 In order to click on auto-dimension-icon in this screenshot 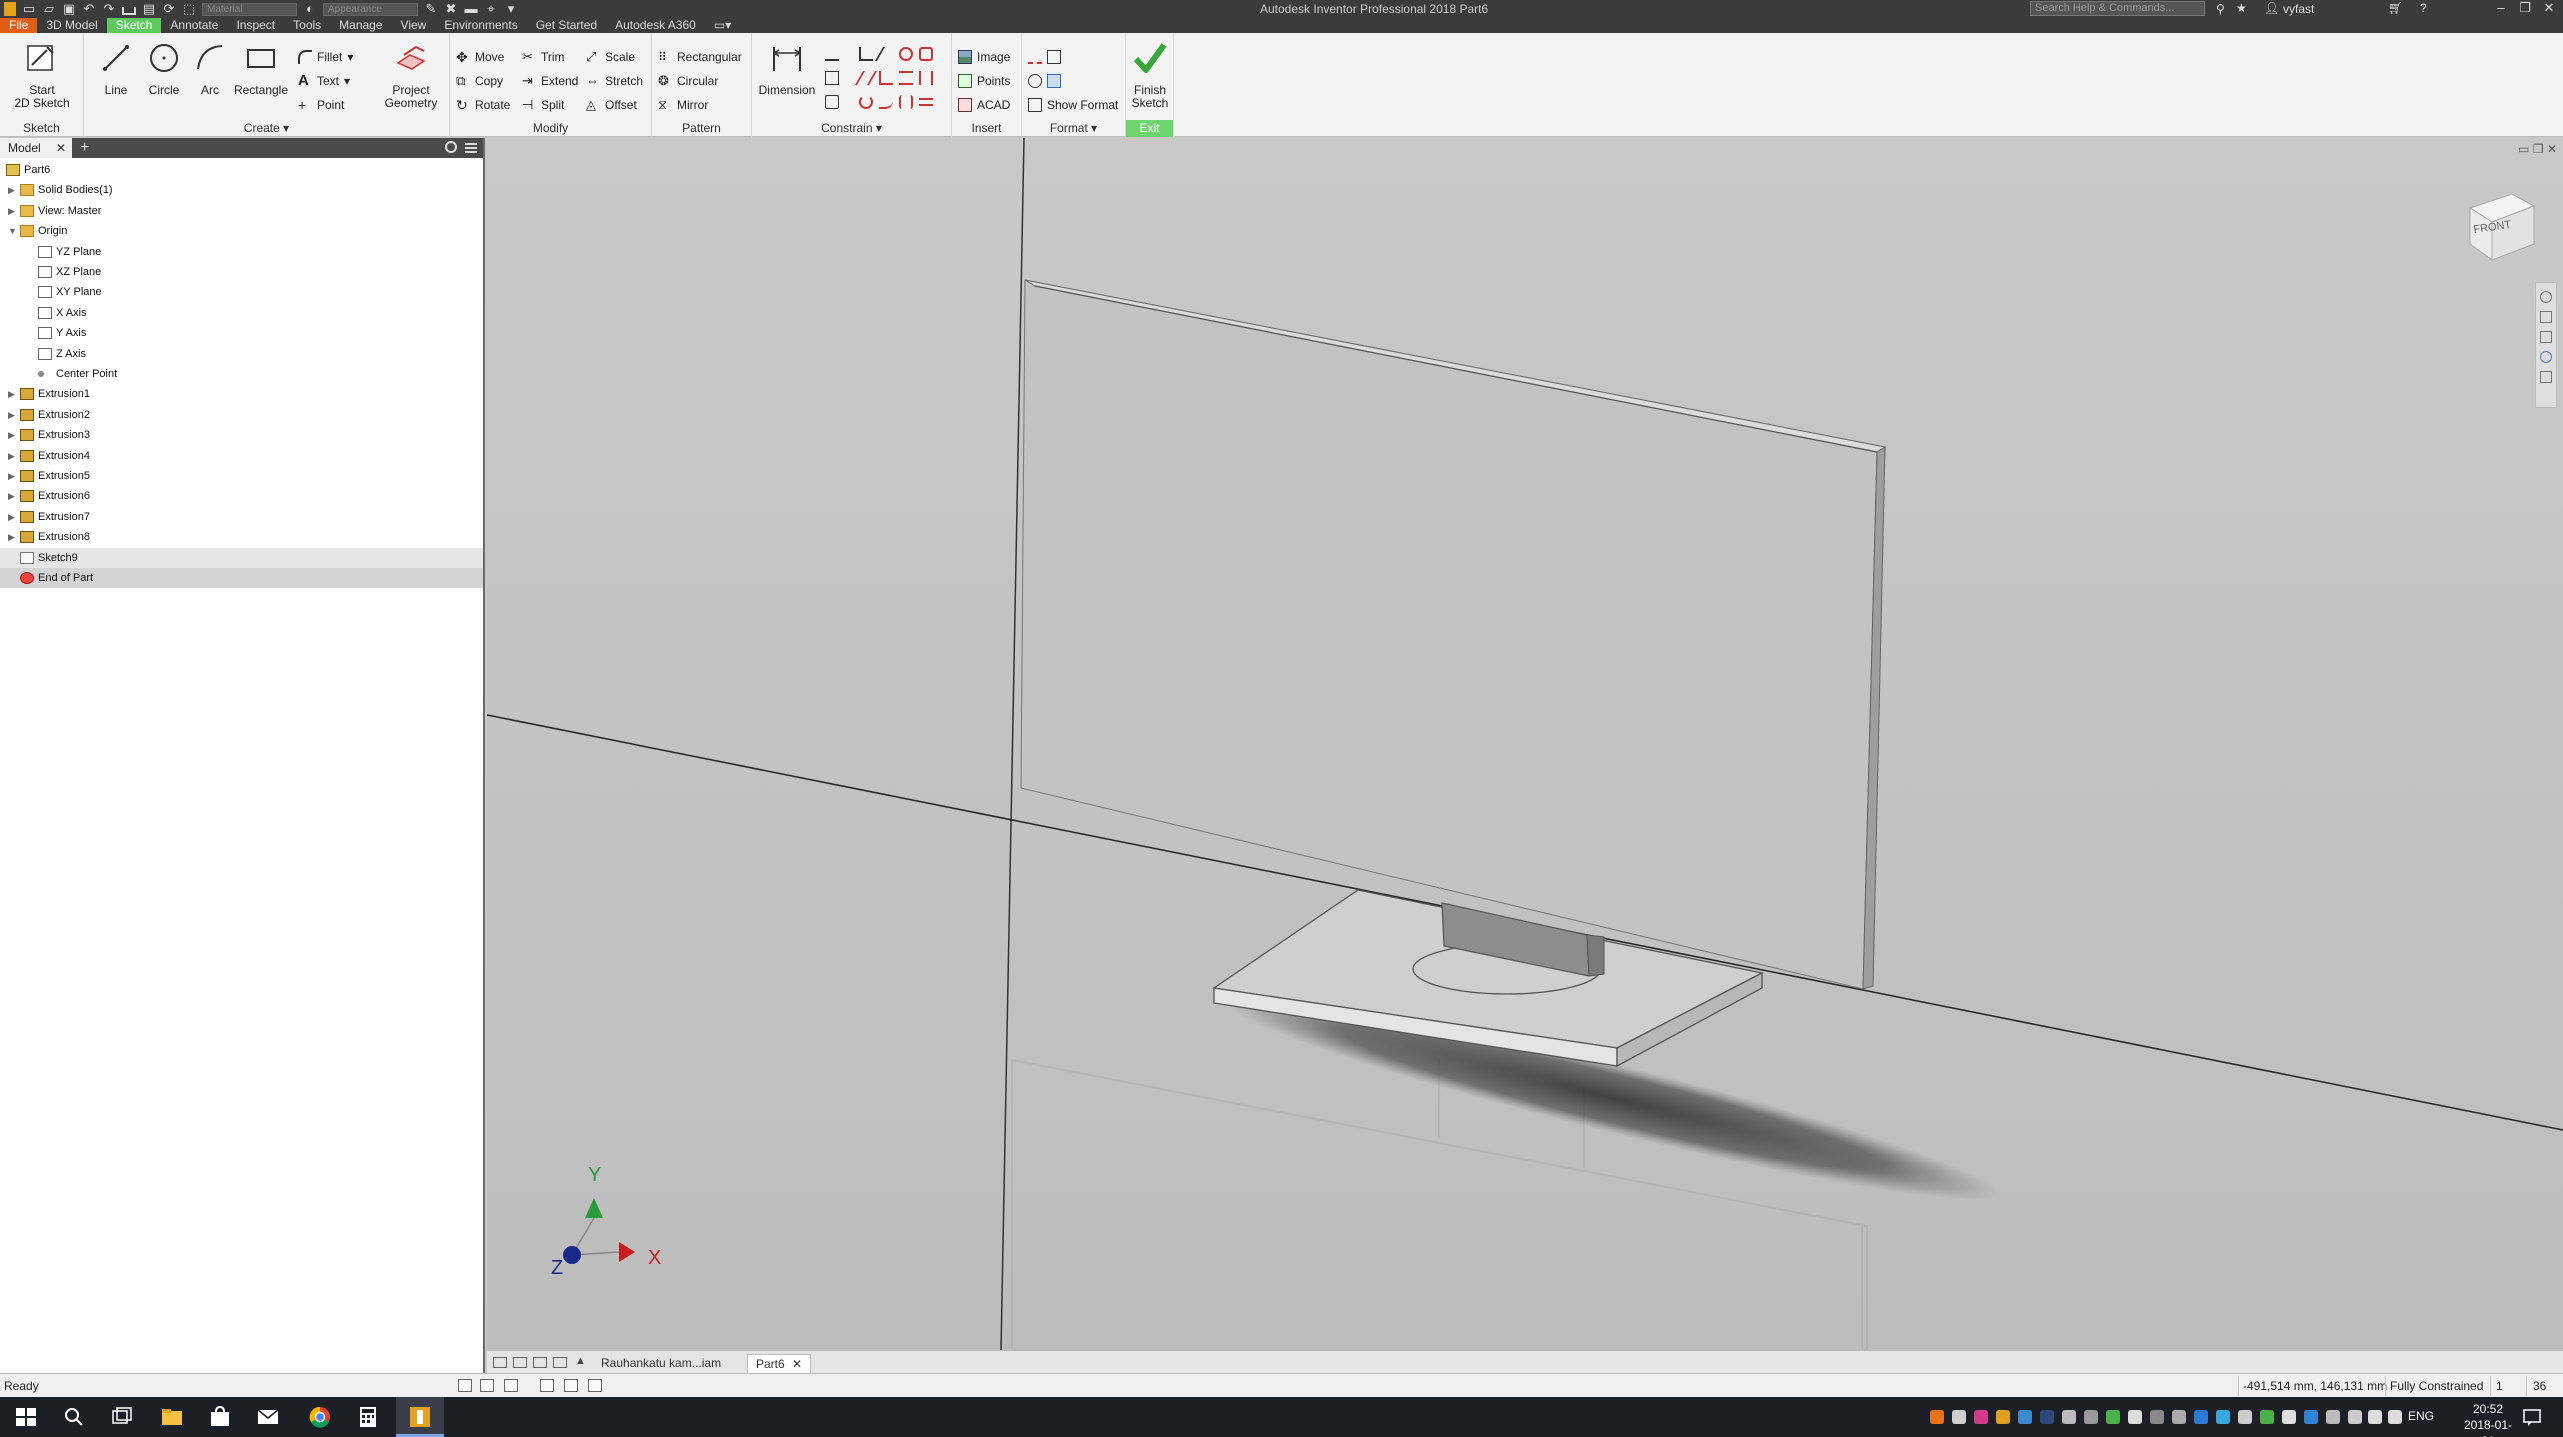, I will do `click(832, 54)`.